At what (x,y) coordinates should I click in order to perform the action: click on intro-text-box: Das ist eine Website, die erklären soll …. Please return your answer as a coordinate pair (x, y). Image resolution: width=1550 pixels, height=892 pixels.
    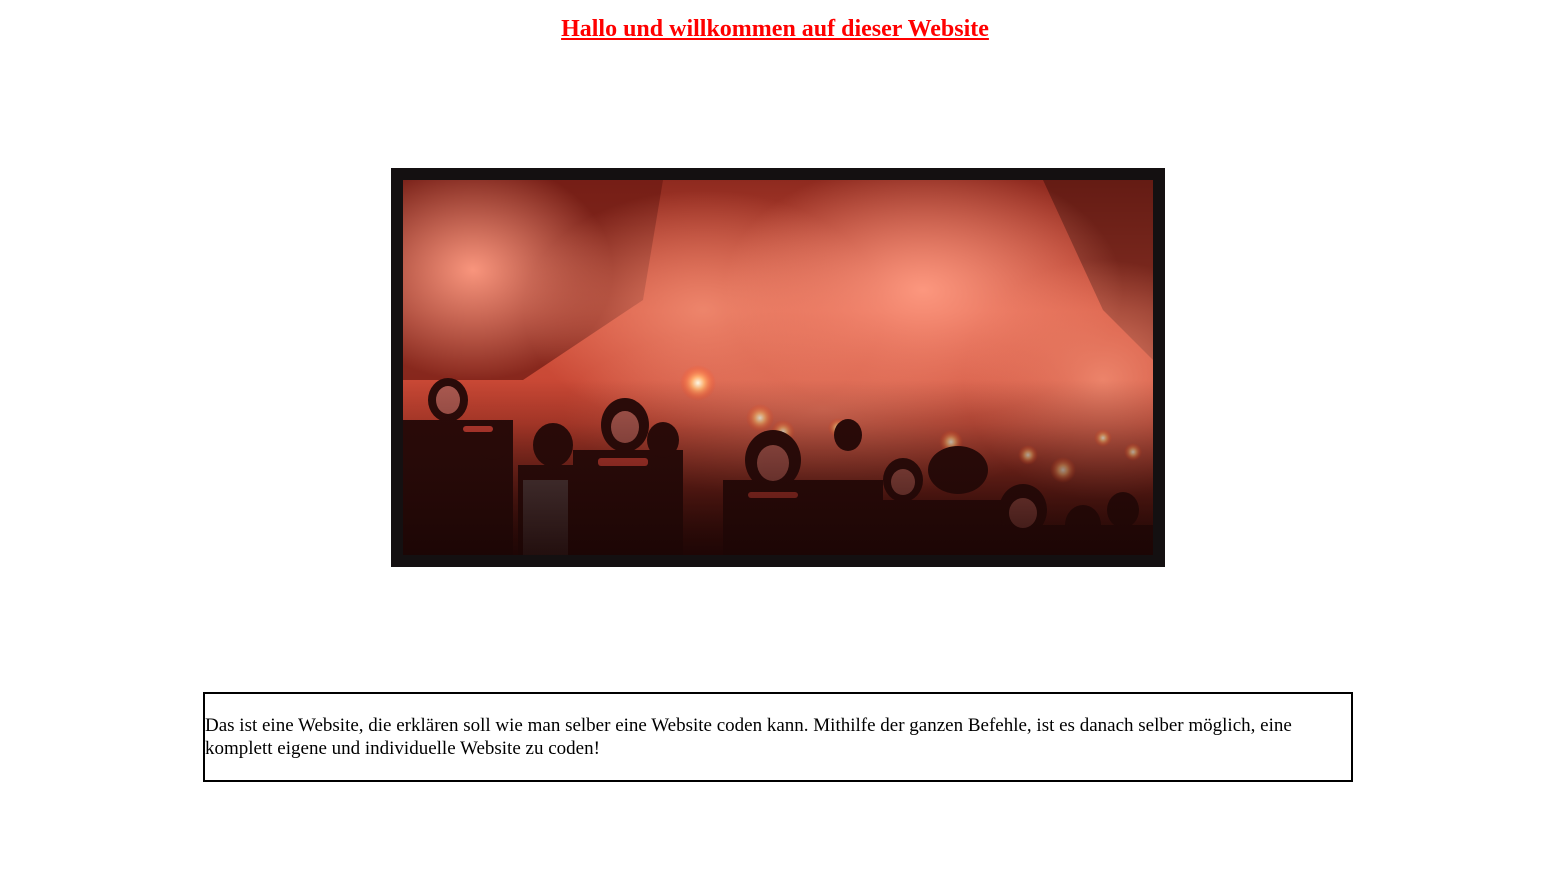
    Looking at the image, I should click on (778, 737).